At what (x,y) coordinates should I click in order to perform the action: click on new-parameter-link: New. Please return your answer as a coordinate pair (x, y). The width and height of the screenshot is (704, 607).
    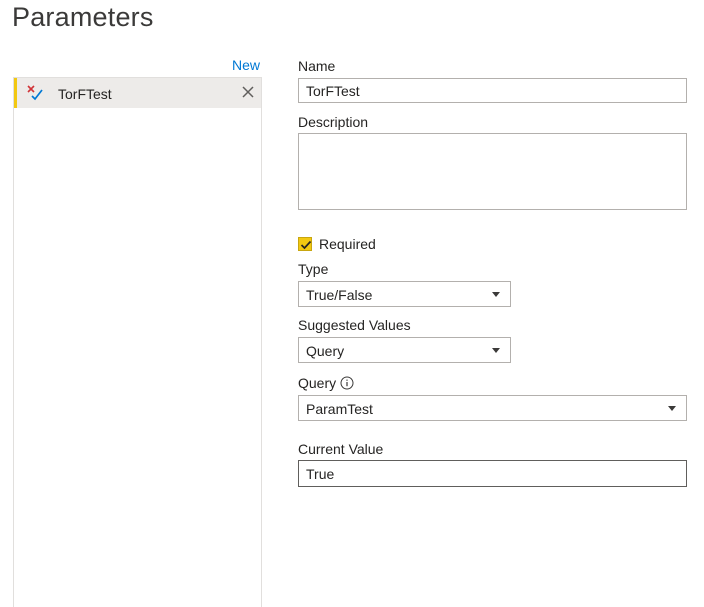
    Looking at the image, I should click on (246, 65).